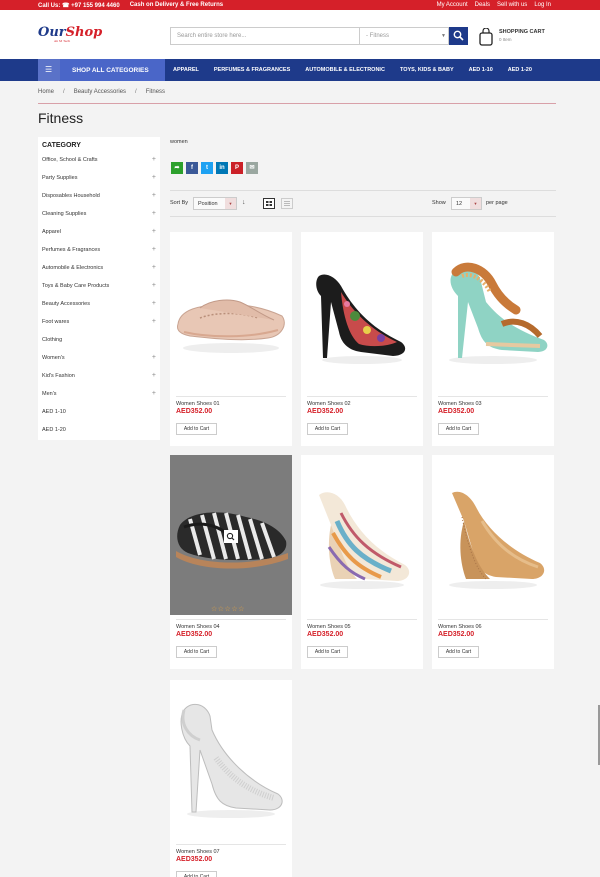  I want to click on nav-perfumes: PERFUMES & FRAGRANCES, so click(252, 70).